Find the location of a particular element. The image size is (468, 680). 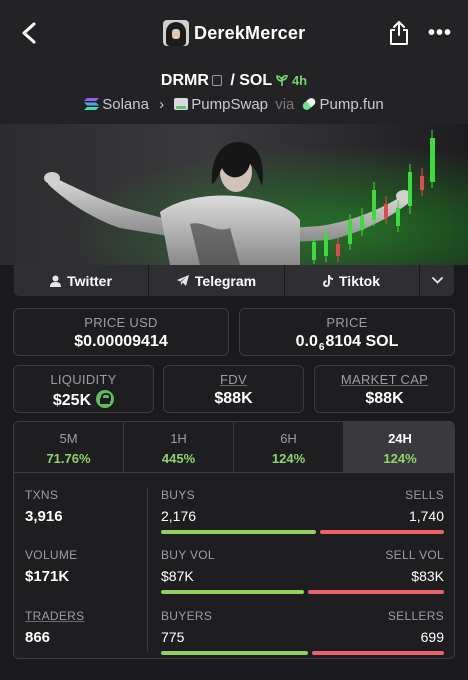

txns-value: 3,916 is located at coordinates (44, 516).